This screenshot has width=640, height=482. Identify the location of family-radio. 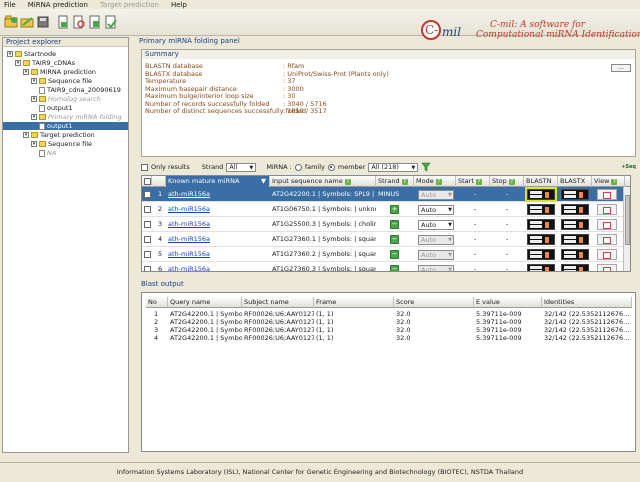
(298, 167).